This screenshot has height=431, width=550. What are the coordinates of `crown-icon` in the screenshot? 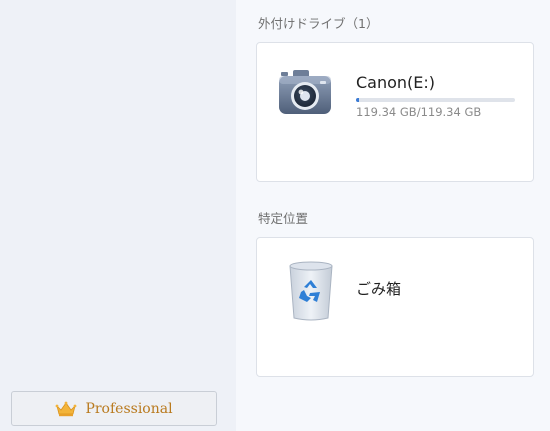 It's located at (66, 409).